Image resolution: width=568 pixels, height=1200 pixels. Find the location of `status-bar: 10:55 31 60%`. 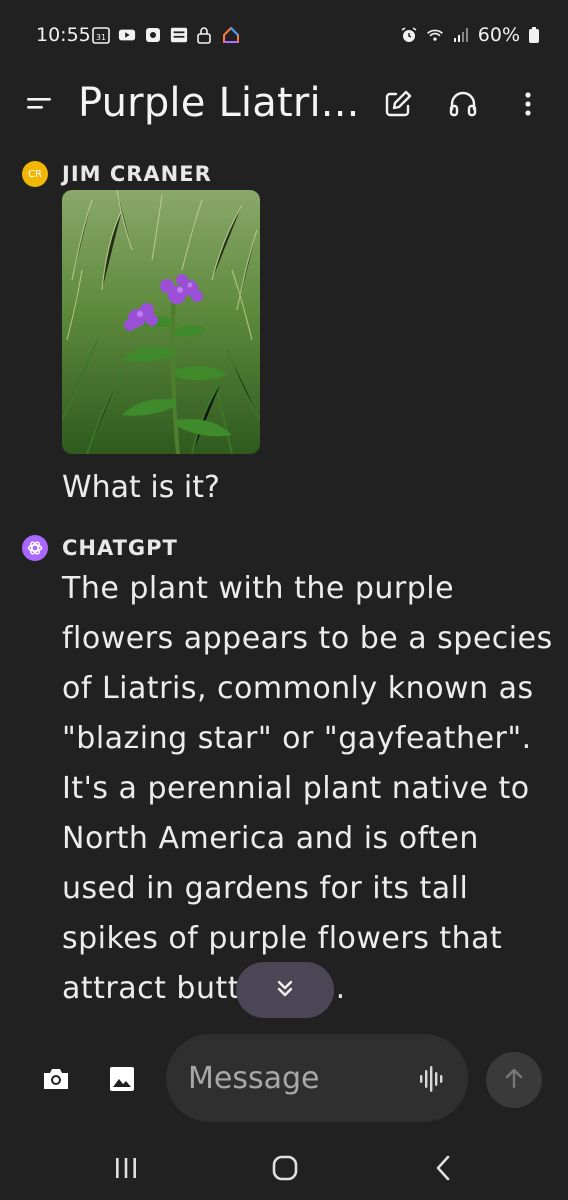

status-bar: 10:55 31 60% is located at coordinates (284, 35).